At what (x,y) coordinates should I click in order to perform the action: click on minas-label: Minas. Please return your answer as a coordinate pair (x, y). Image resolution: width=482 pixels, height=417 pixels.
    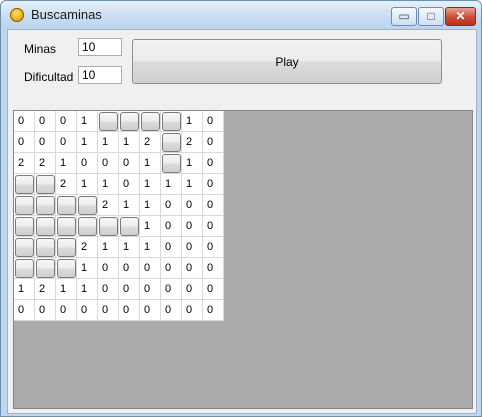
    Looking at the image, I should click on (40, 49).